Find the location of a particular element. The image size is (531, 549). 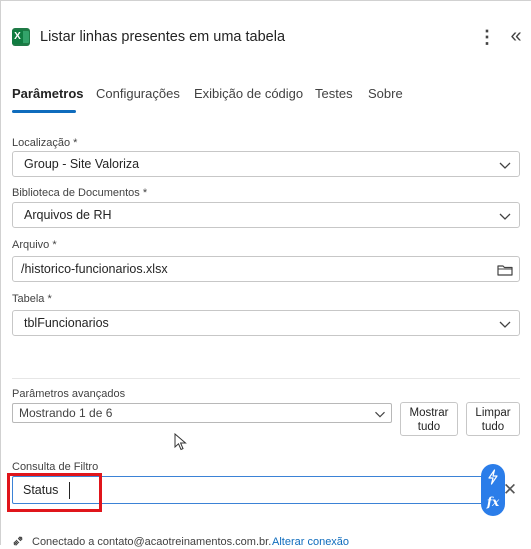

tabela-dropdown: tblFuncionarios is located at coordinates (266, 323).